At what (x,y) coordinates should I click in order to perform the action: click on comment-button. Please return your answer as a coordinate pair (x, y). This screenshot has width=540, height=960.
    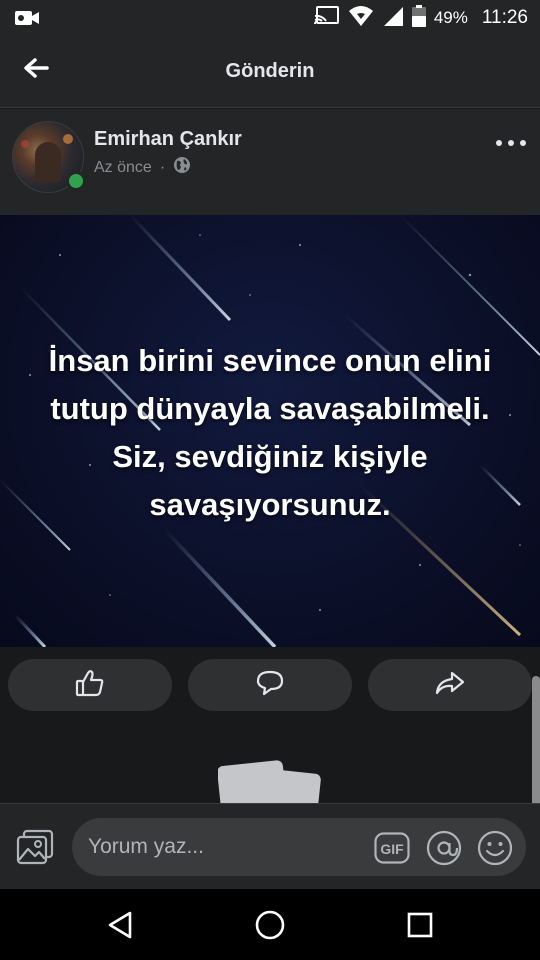
    Looking at the image, I should click on (270, 685).